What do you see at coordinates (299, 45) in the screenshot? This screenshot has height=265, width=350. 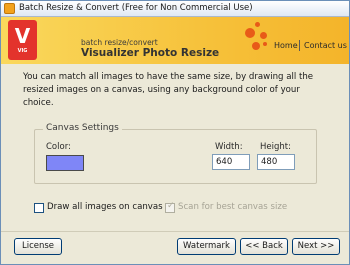 I see `link-separator` at bounding box center [299, 45].